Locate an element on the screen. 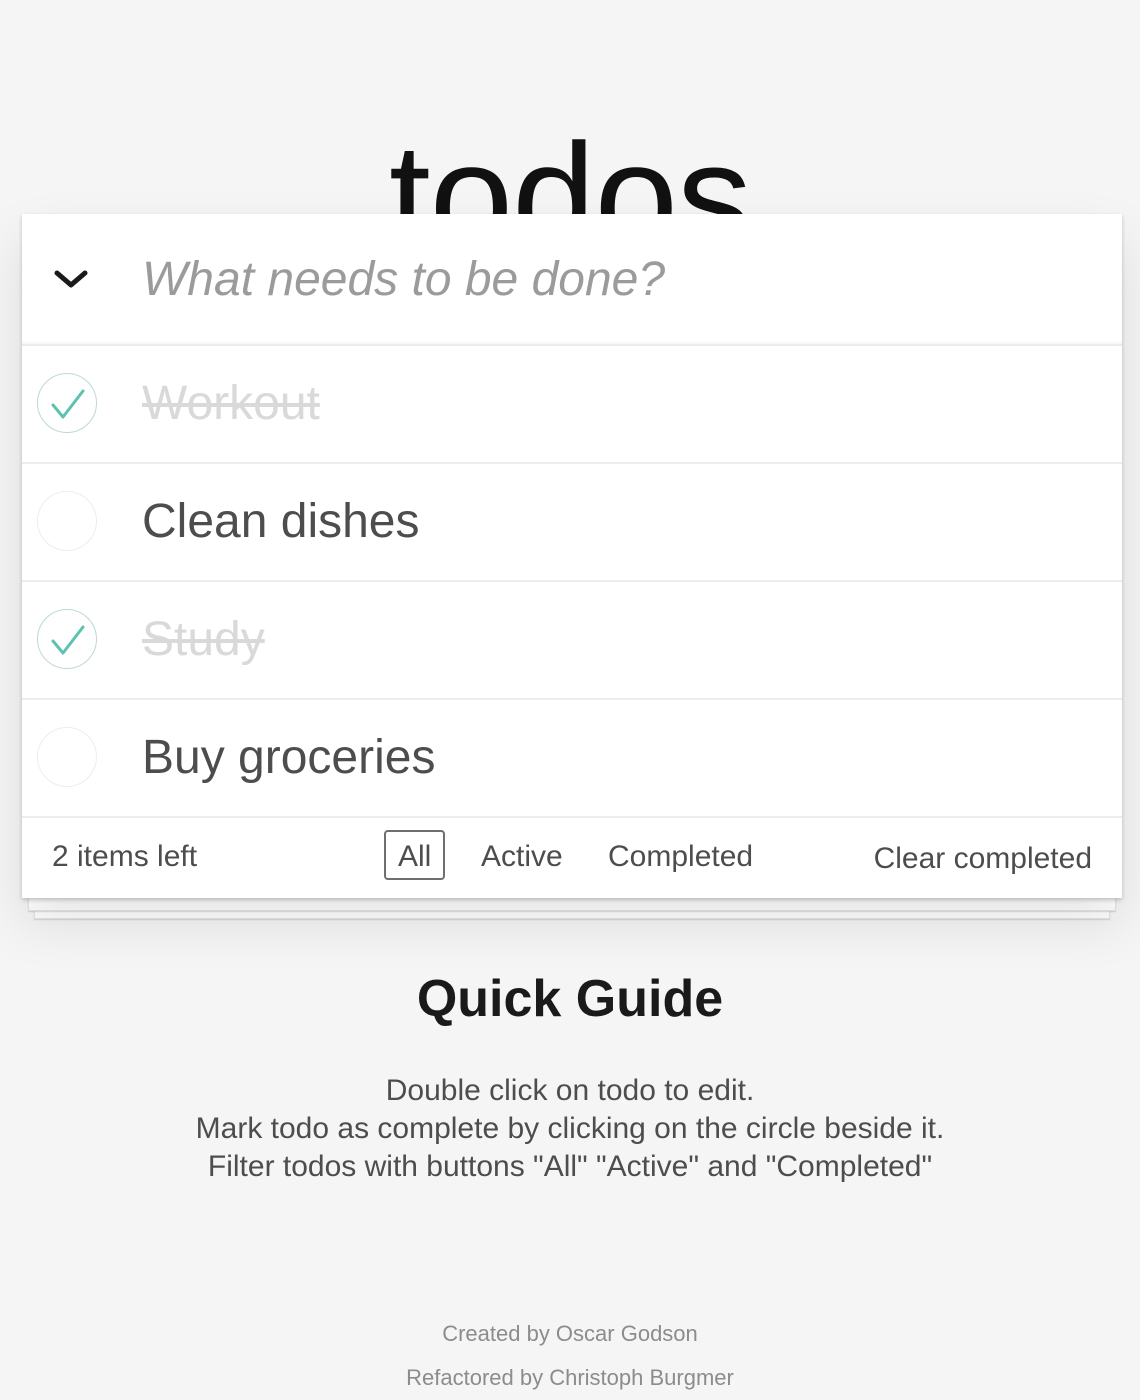 The width and height of the screenshot is (1140, 1400). todo-item-study: Study is located at coordinates (572, 641).